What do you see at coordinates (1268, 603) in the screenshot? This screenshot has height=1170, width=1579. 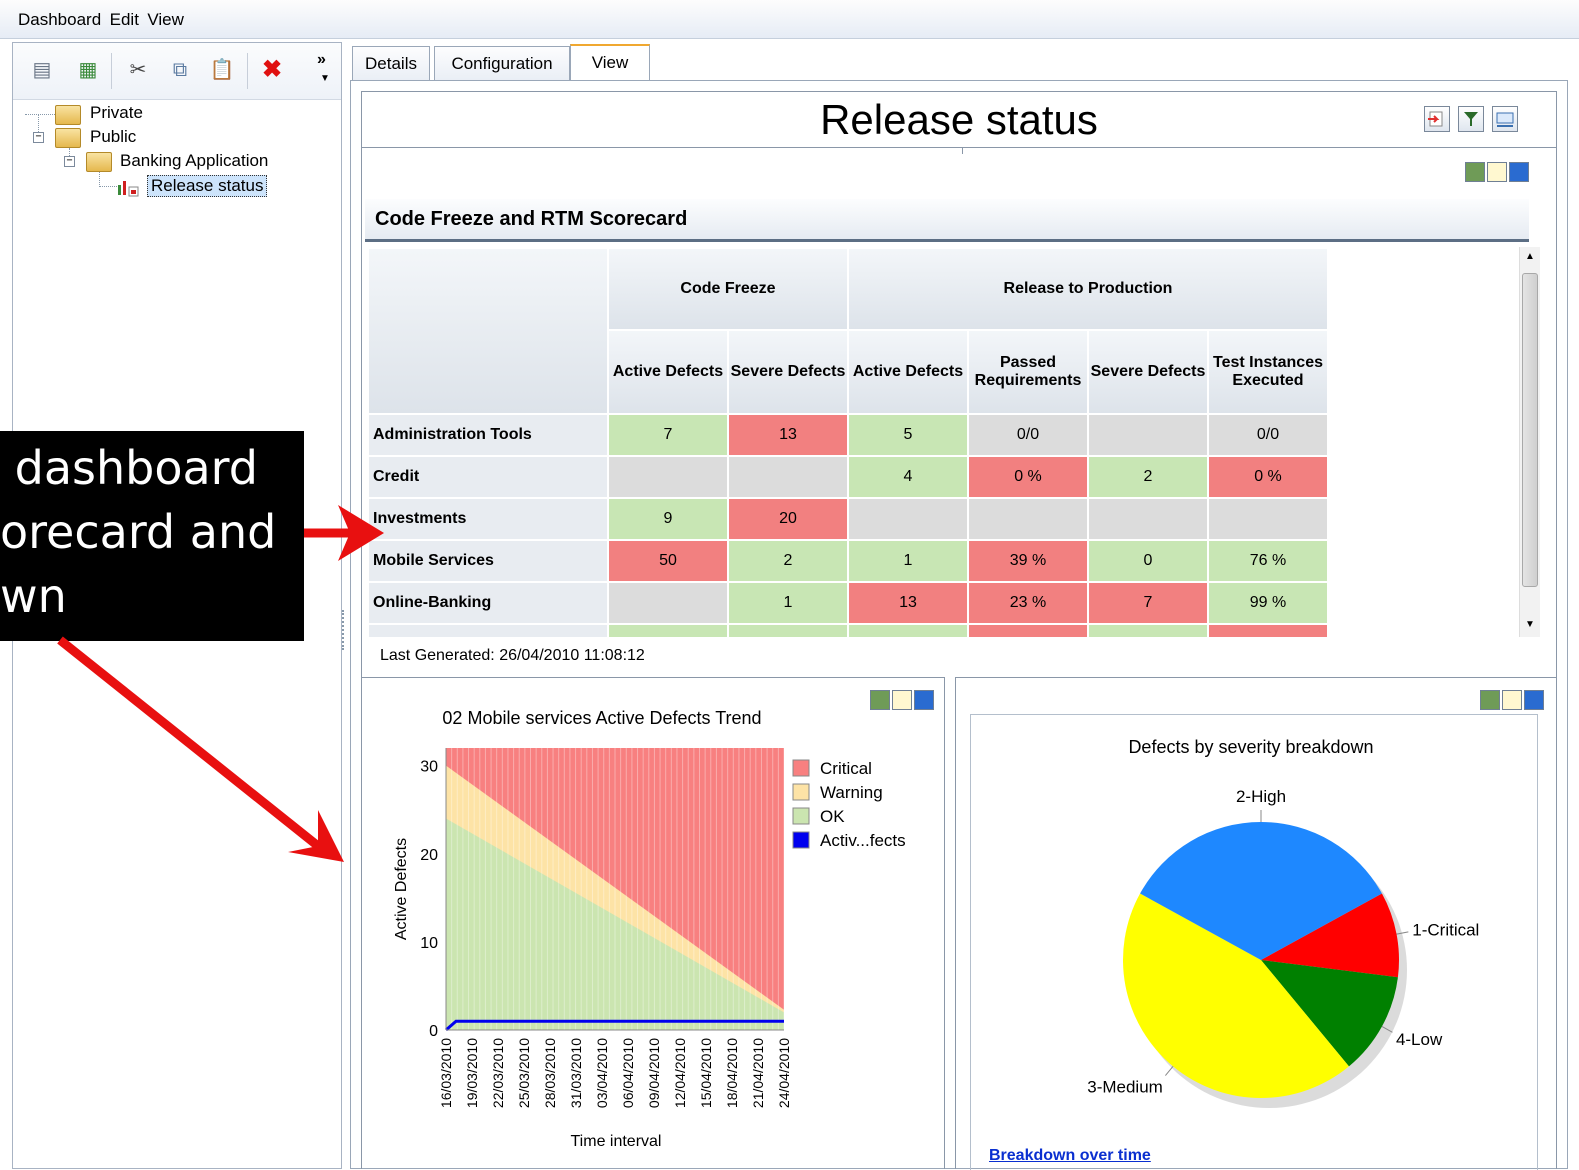 I see `table-cell: 99 %` at bounding box center [1268, 603].